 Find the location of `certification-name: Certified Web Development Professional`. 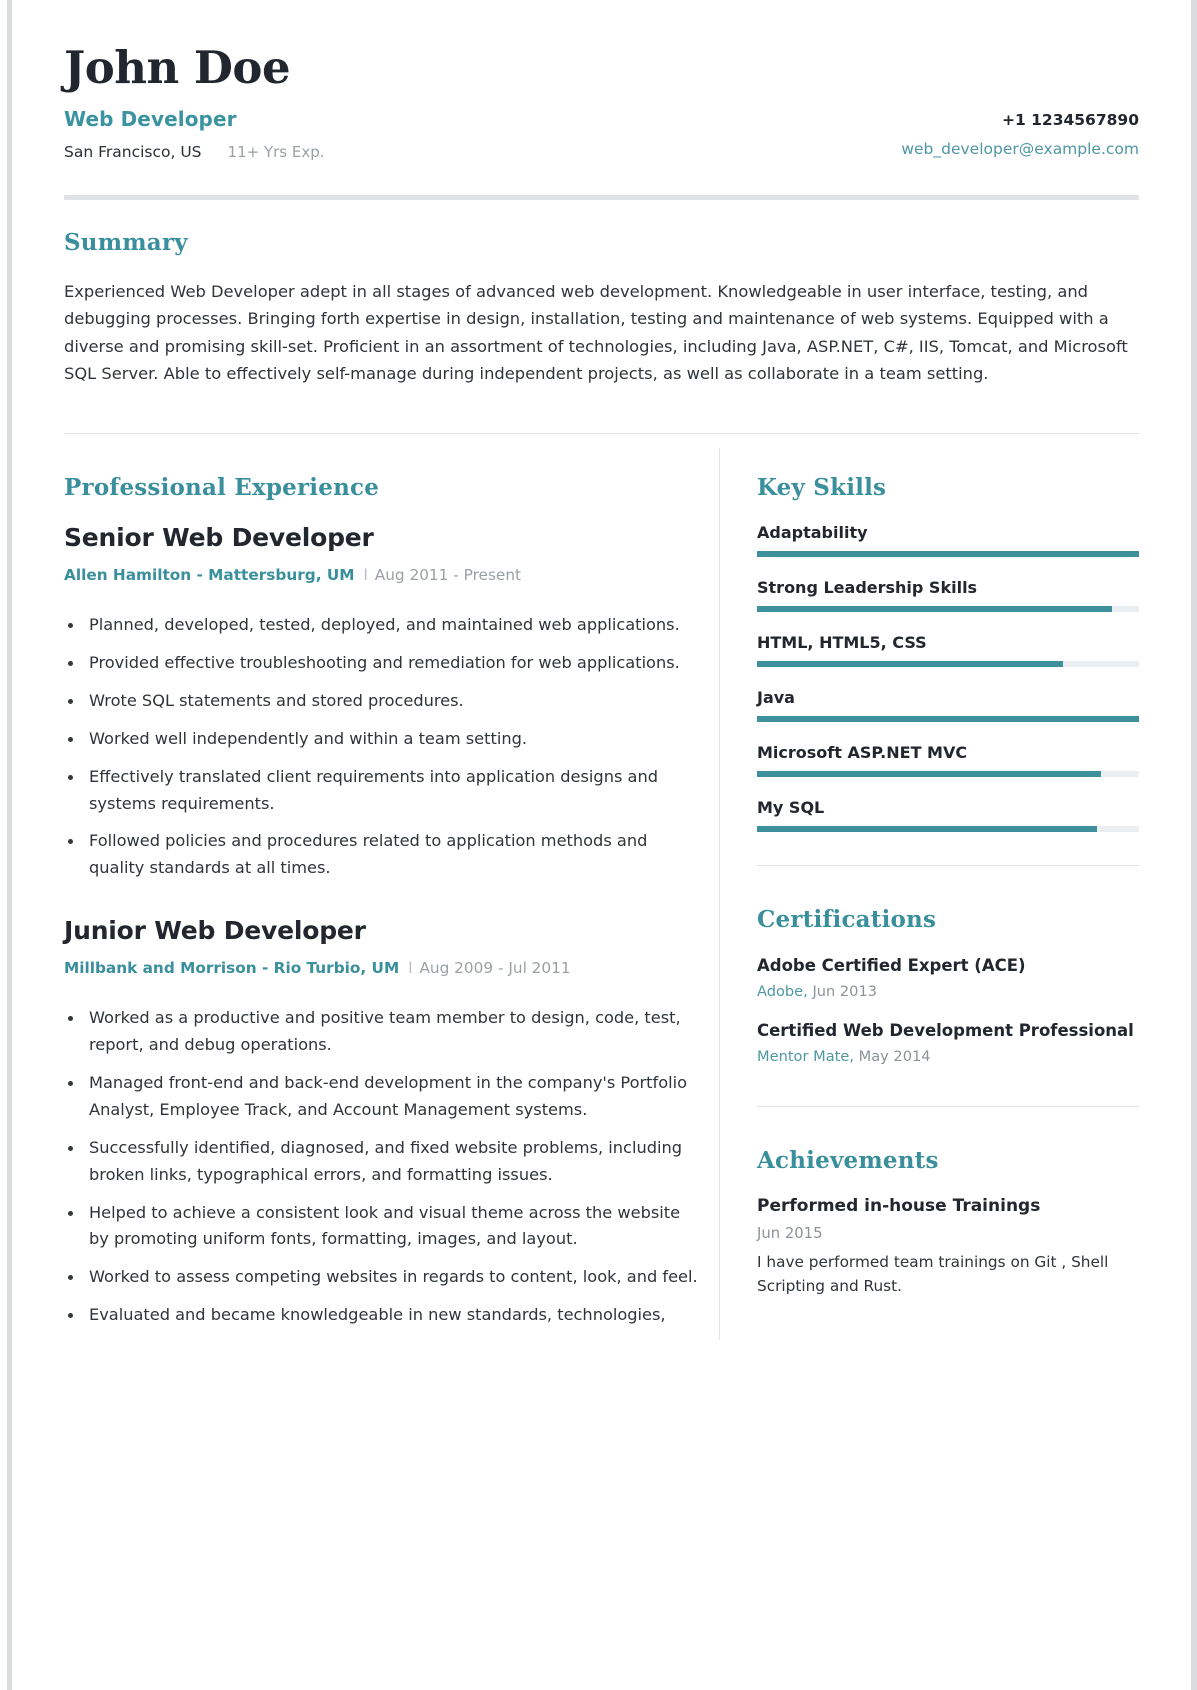

certification-name: Certified Web Development Professional is located at coordinates (945, 1030).